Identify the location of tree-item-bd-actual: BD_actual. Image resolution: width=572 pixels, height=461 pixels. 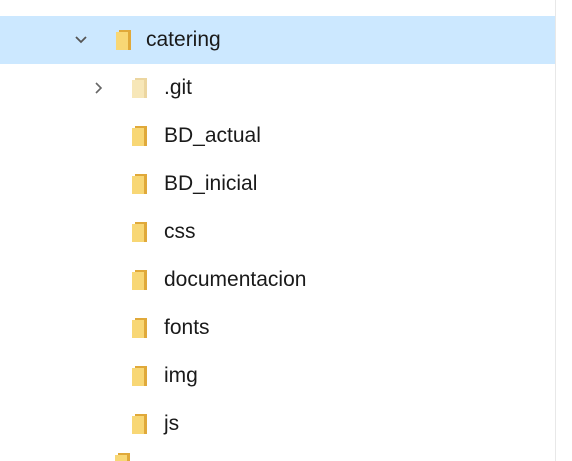
(278, 136).